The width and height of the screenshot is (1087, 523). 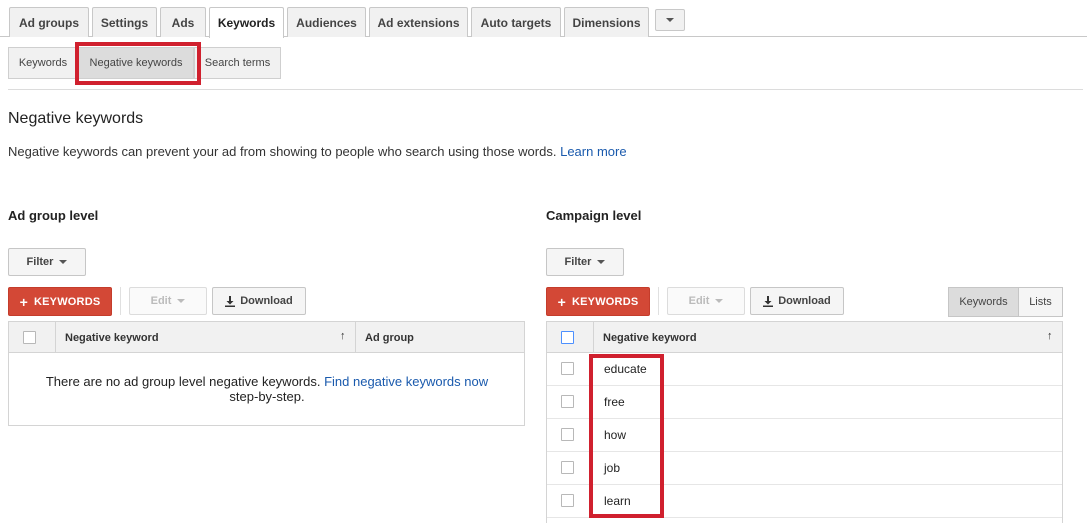 I want to click on ad-group-edit-button: Edit, so click(x=168, y=301).